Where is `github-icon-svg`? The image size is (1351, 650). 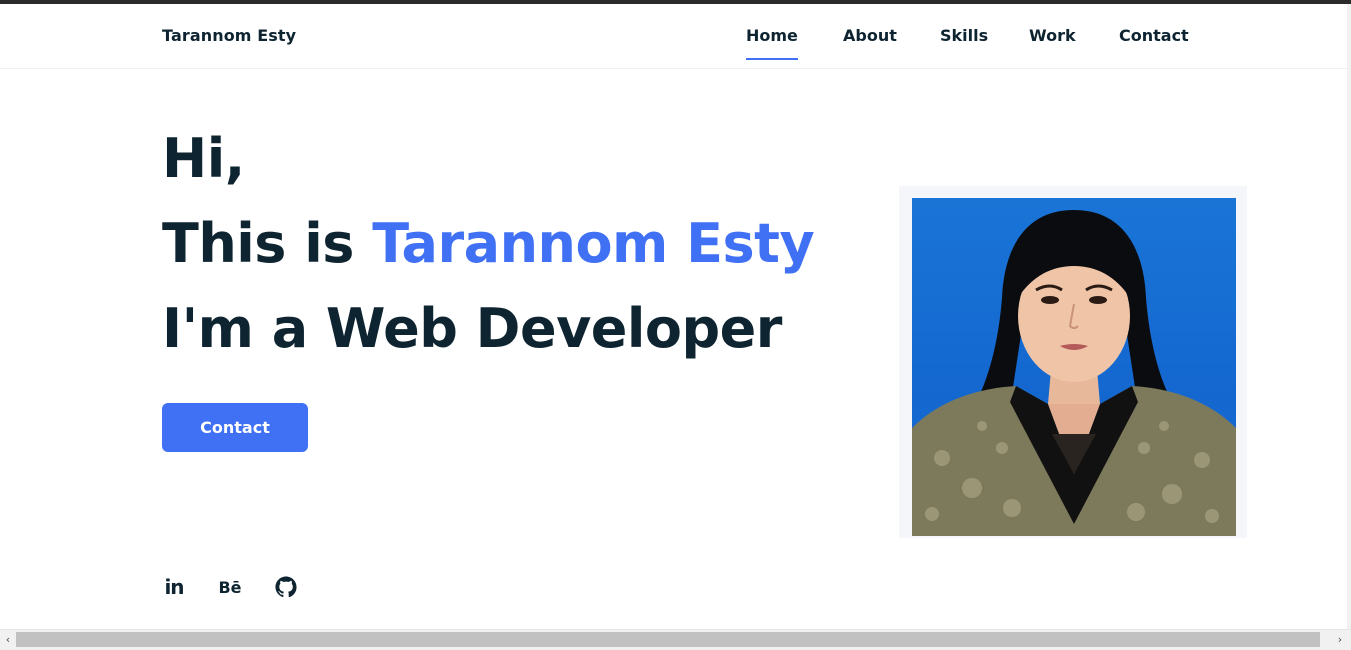
github-icon-svg is located at coordinates (286, 587).